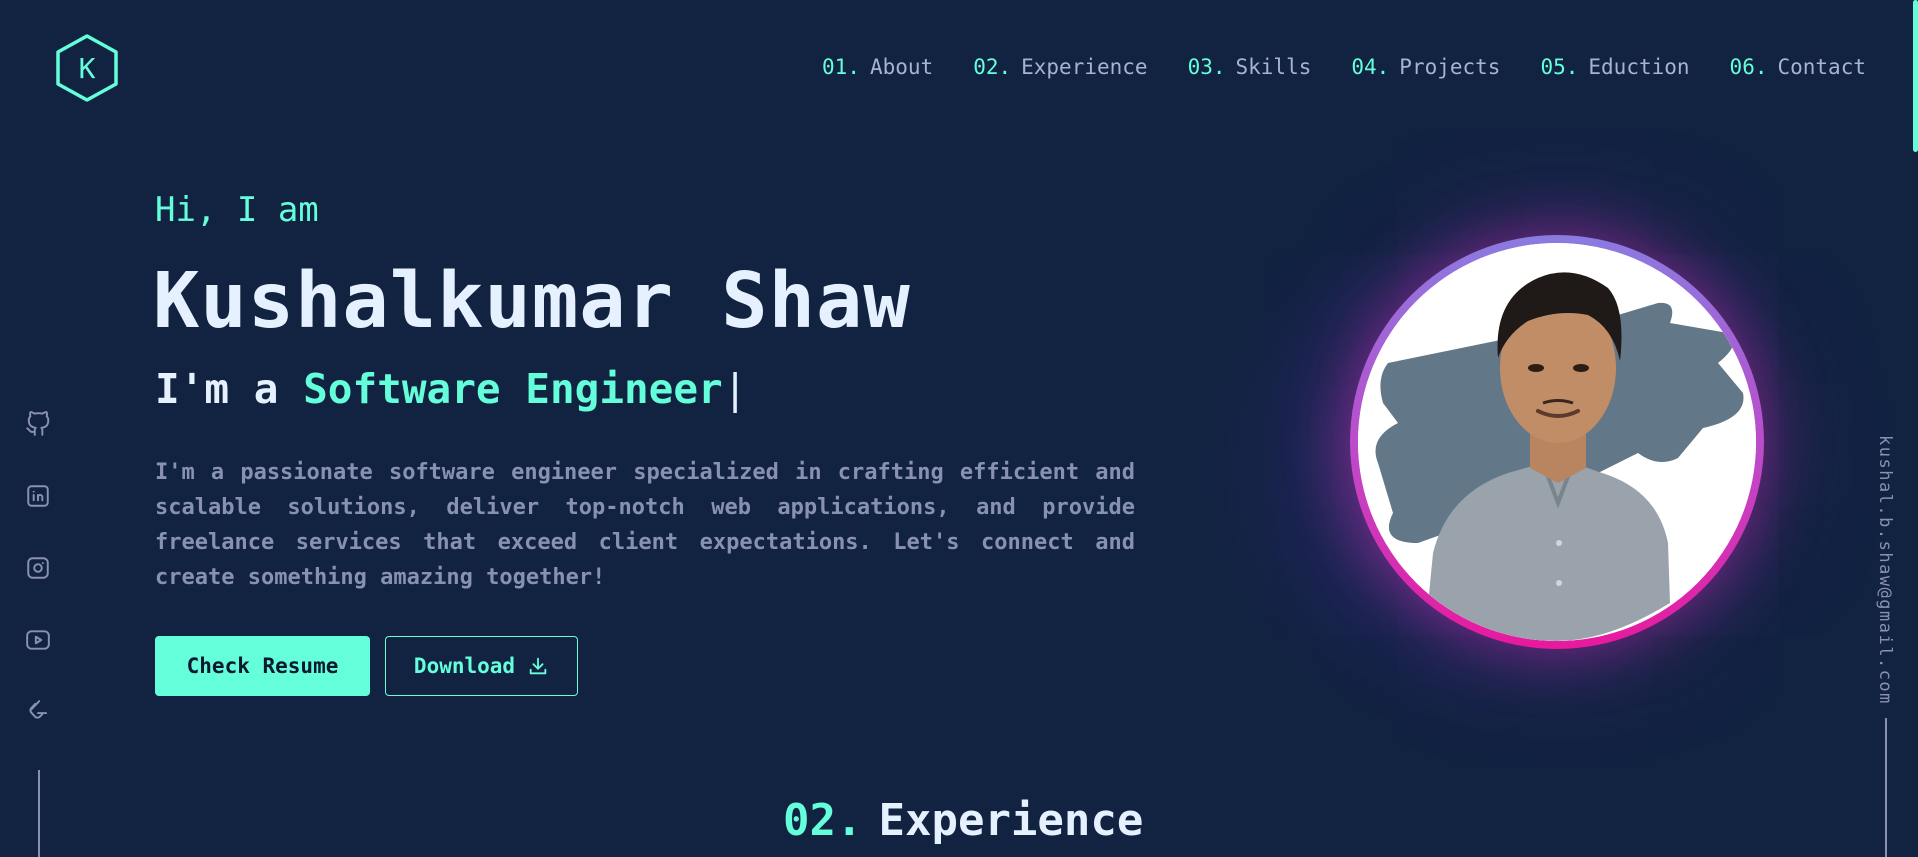 Image resolution: width=1918 pixels, height=857 pixels. What do you see at coordinates (237, 210) in the screenshot?
I see `hero-greeting: Hi, I am` at bounding box center [237, 210].